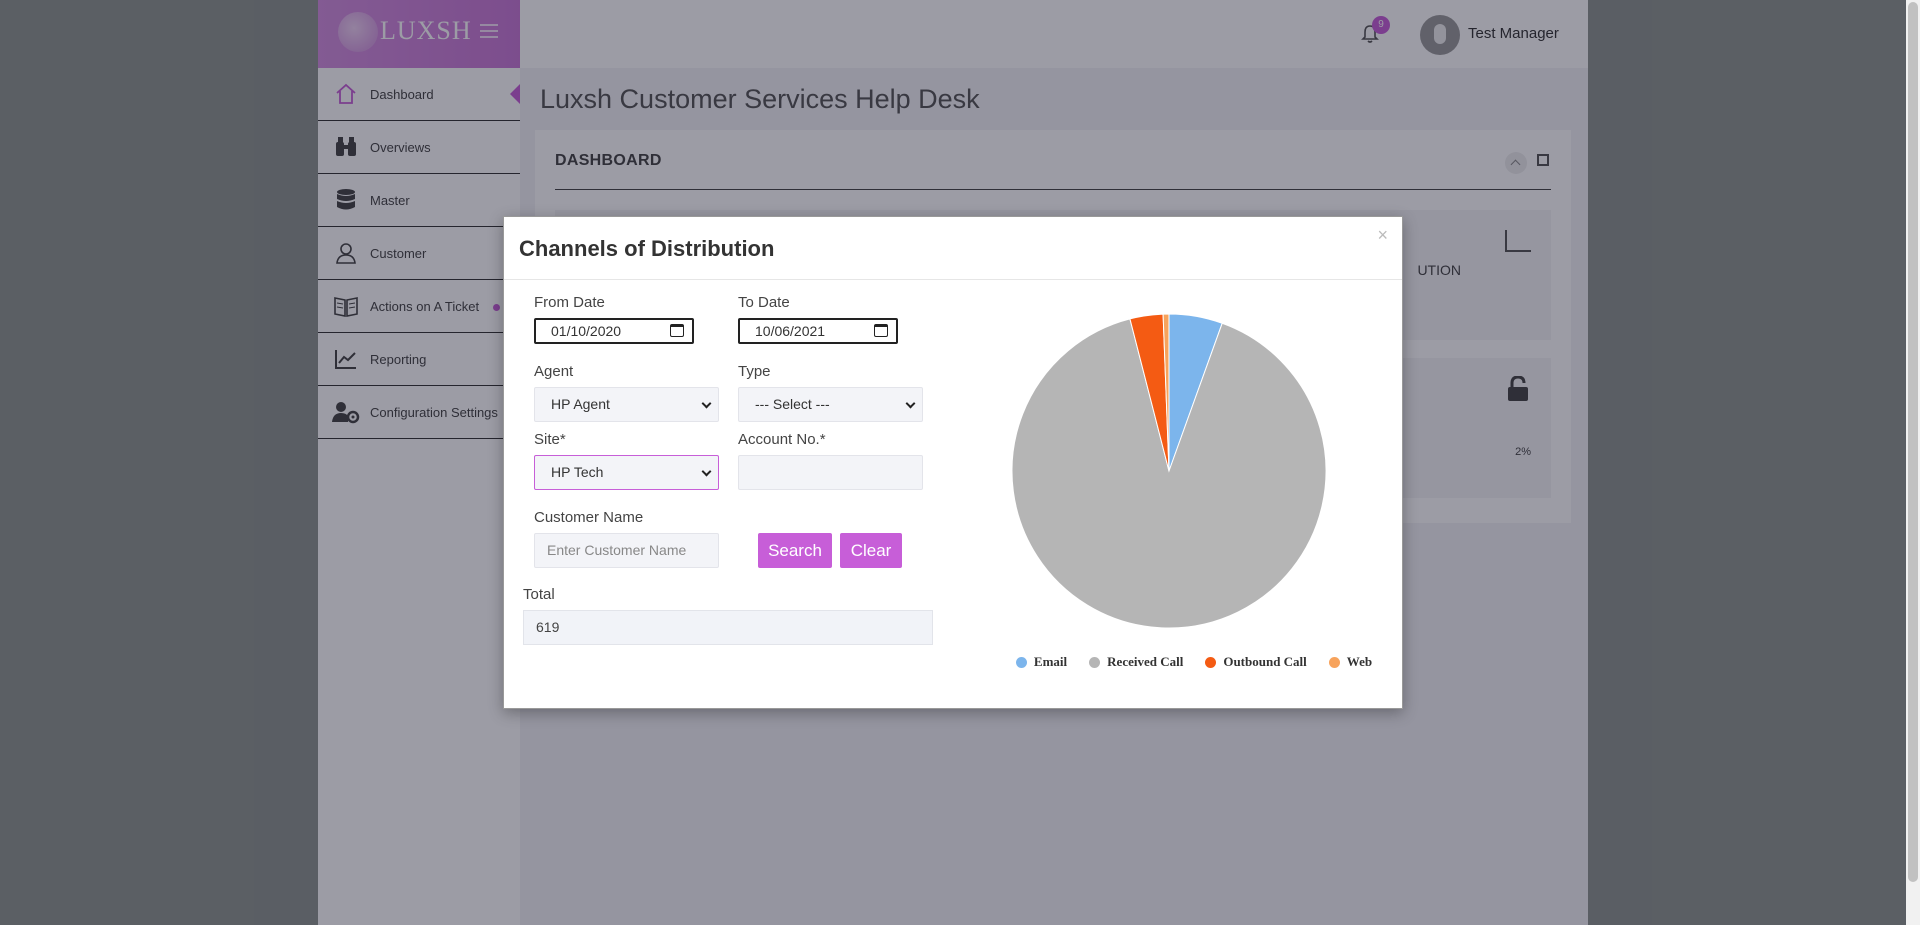 The width and height of the screenshot is (1920, 925). I want to click on to-date-input: 10/06/2021, so click(818, 331).